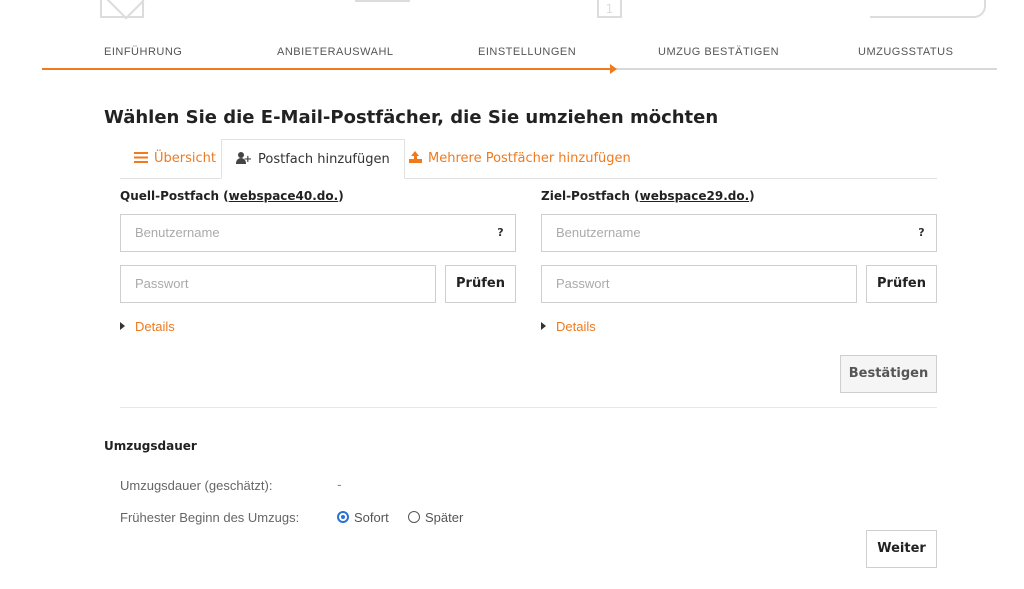  Describe the element at coordinates (414, 517) in the screenshot. I see `radio-unchecked-icon` at that location.